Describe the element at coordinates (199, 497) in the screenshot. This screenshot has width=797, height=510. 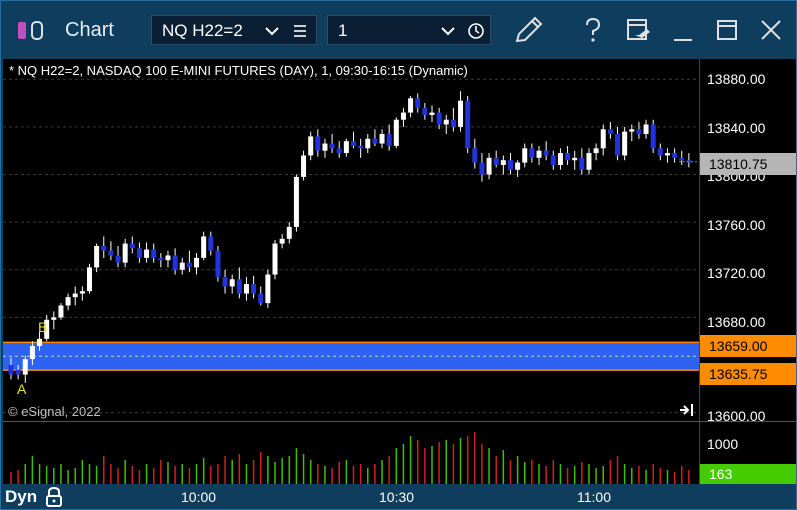
I see `time-label: 10:00` at that location.